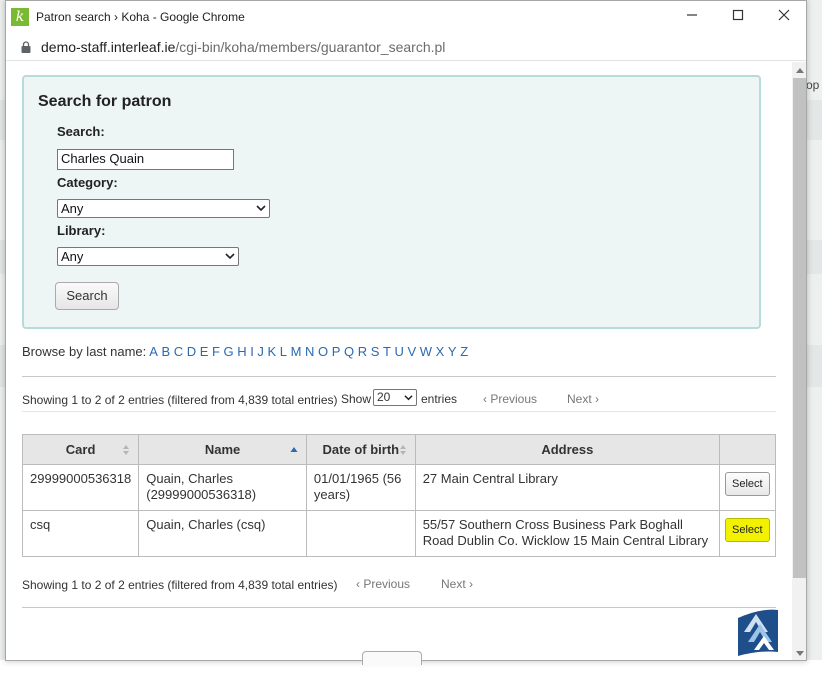 The width and height of the screenshot is (822, 675). I want to click on name-cell: Quain, Charles (csq), so click(222, 533).